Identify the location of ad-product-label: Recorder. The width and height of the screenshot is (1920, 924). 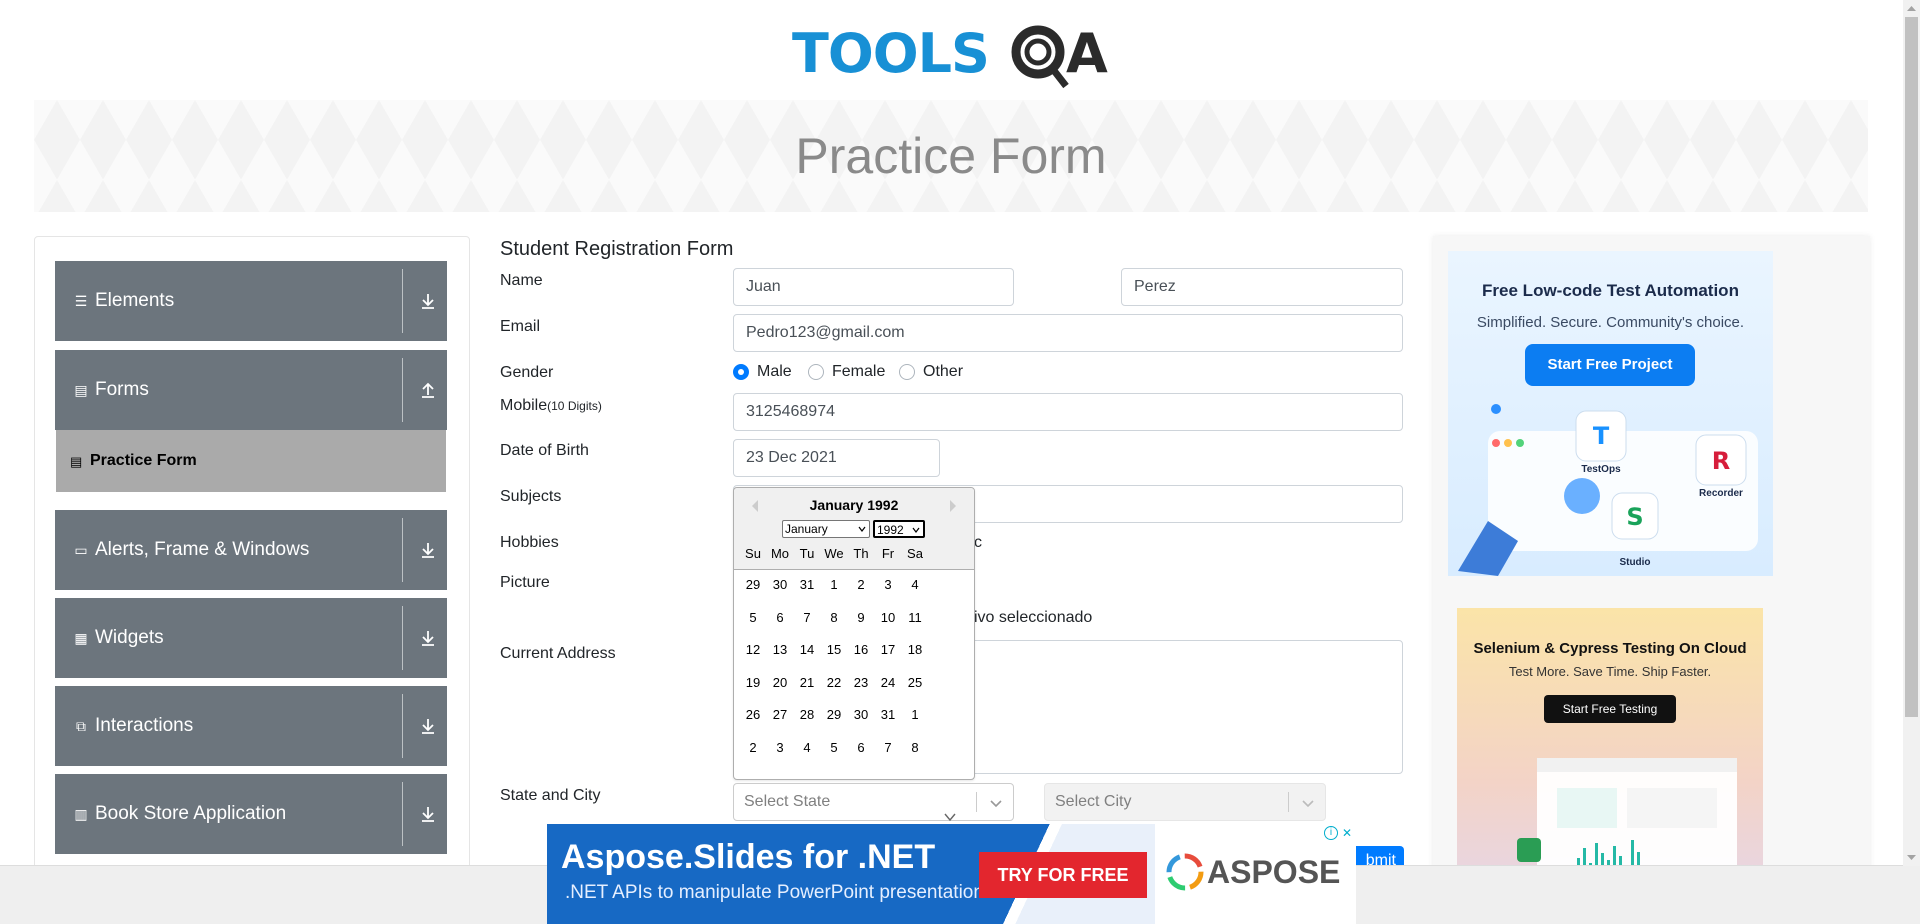
(1721, 493).